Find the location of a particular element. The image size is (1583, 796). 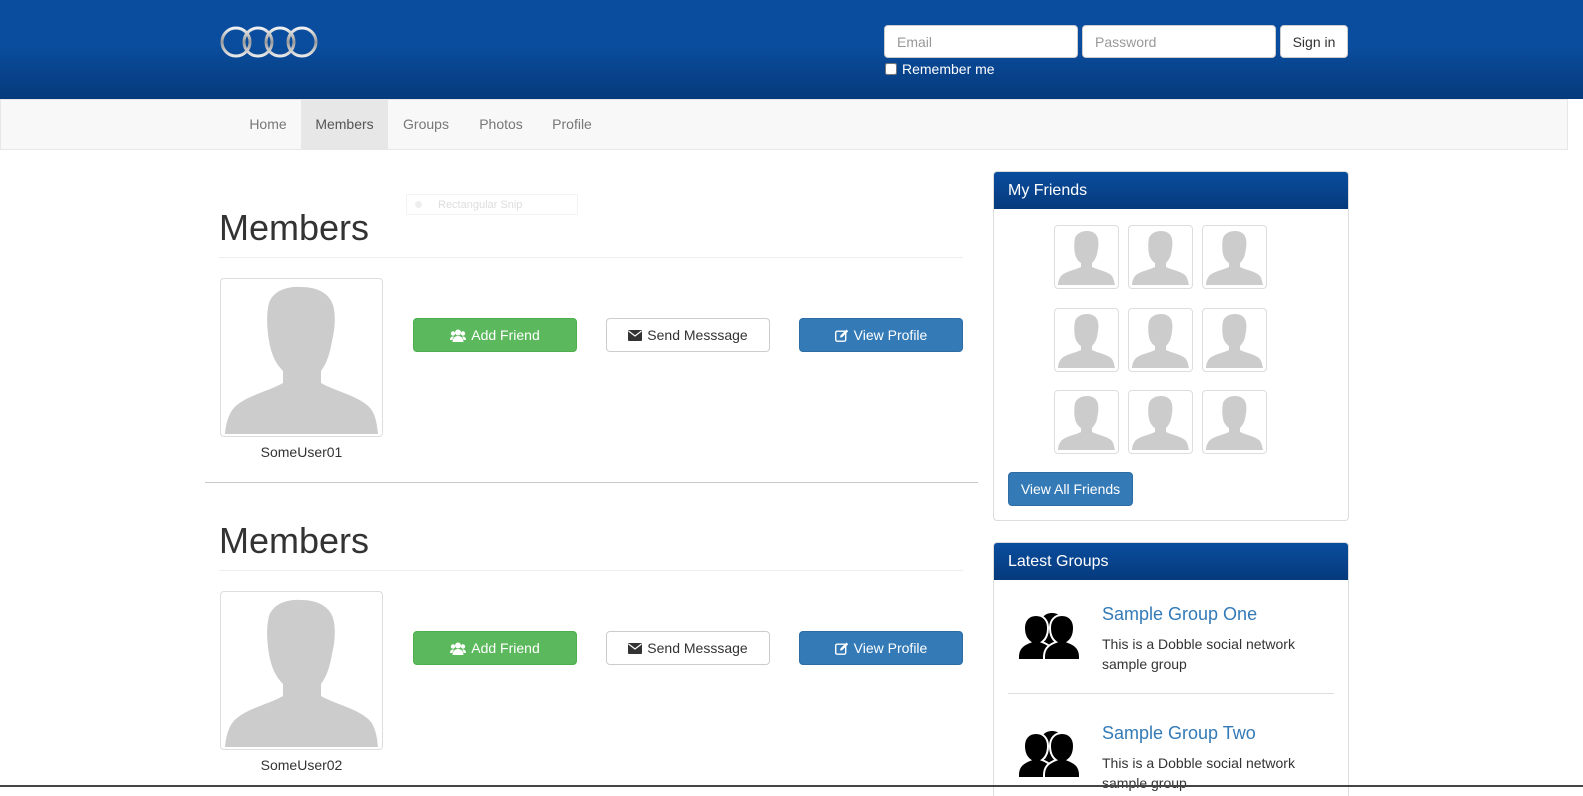

remember-me-checkbox is located at coordinates (891, 69).